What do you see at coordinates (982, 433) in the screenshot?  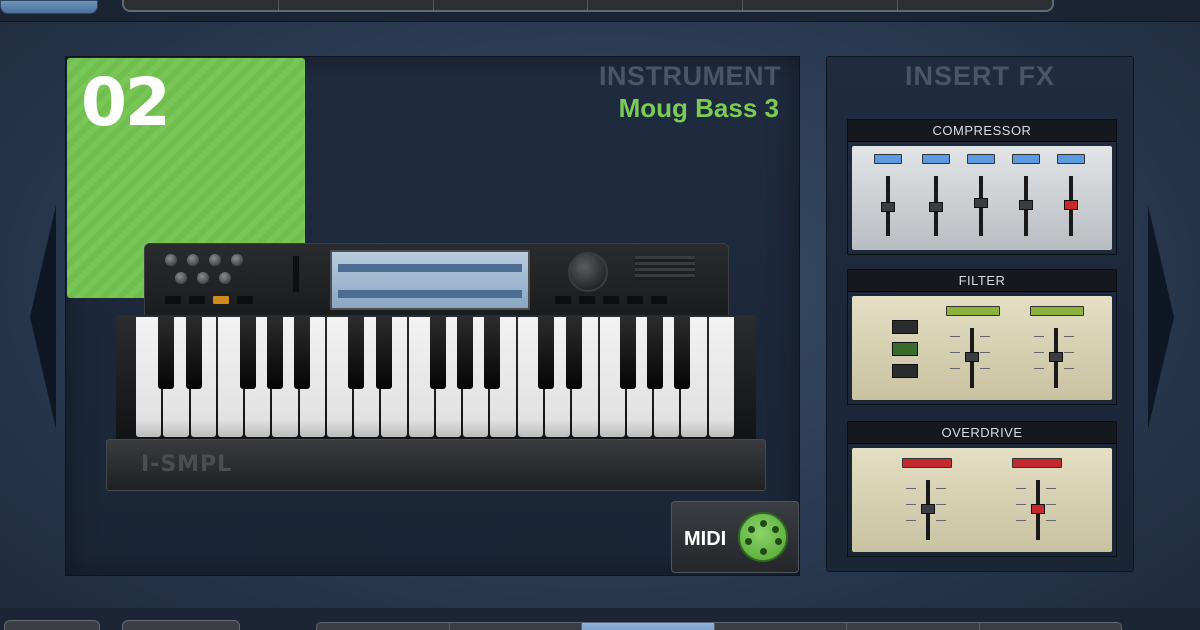 I see `fx-unit-name: OVERDRIVE` at bounding box center [982, 433].